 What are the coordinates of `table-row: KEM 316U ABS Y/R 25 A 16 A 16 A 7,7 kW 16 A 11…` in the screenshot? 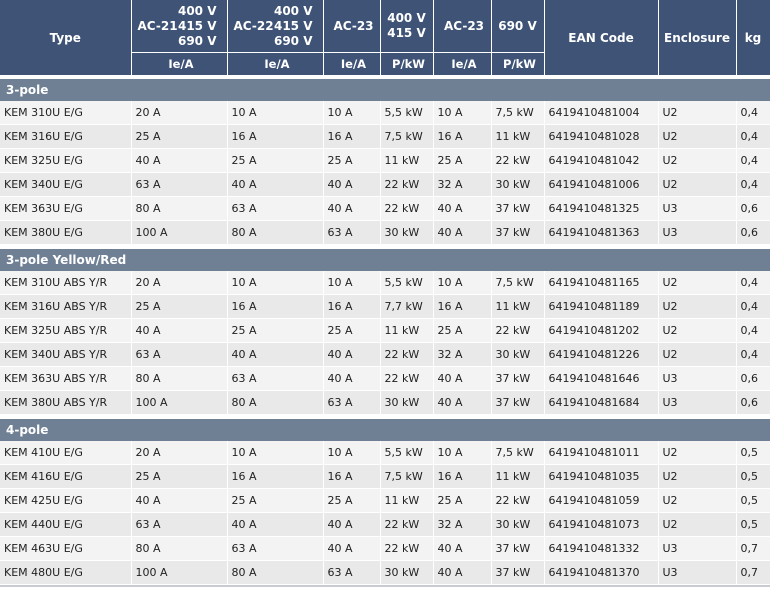 It's located at (385, 306).